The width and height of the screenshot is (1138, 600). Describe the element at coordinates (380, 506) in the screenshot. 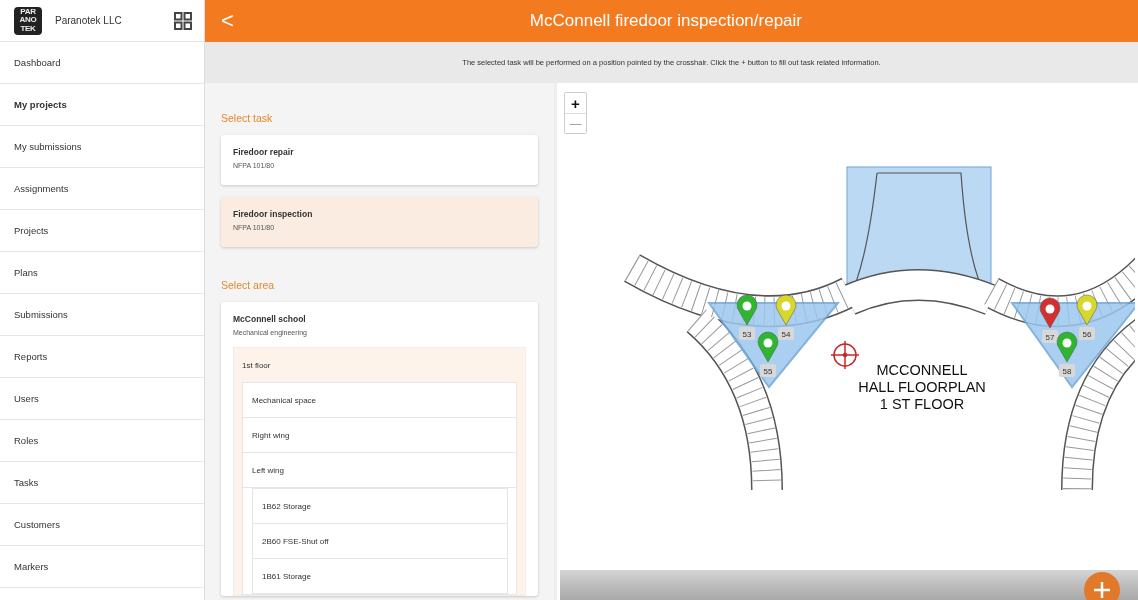

I see `tree-item: 1B62 Storage` at that location.